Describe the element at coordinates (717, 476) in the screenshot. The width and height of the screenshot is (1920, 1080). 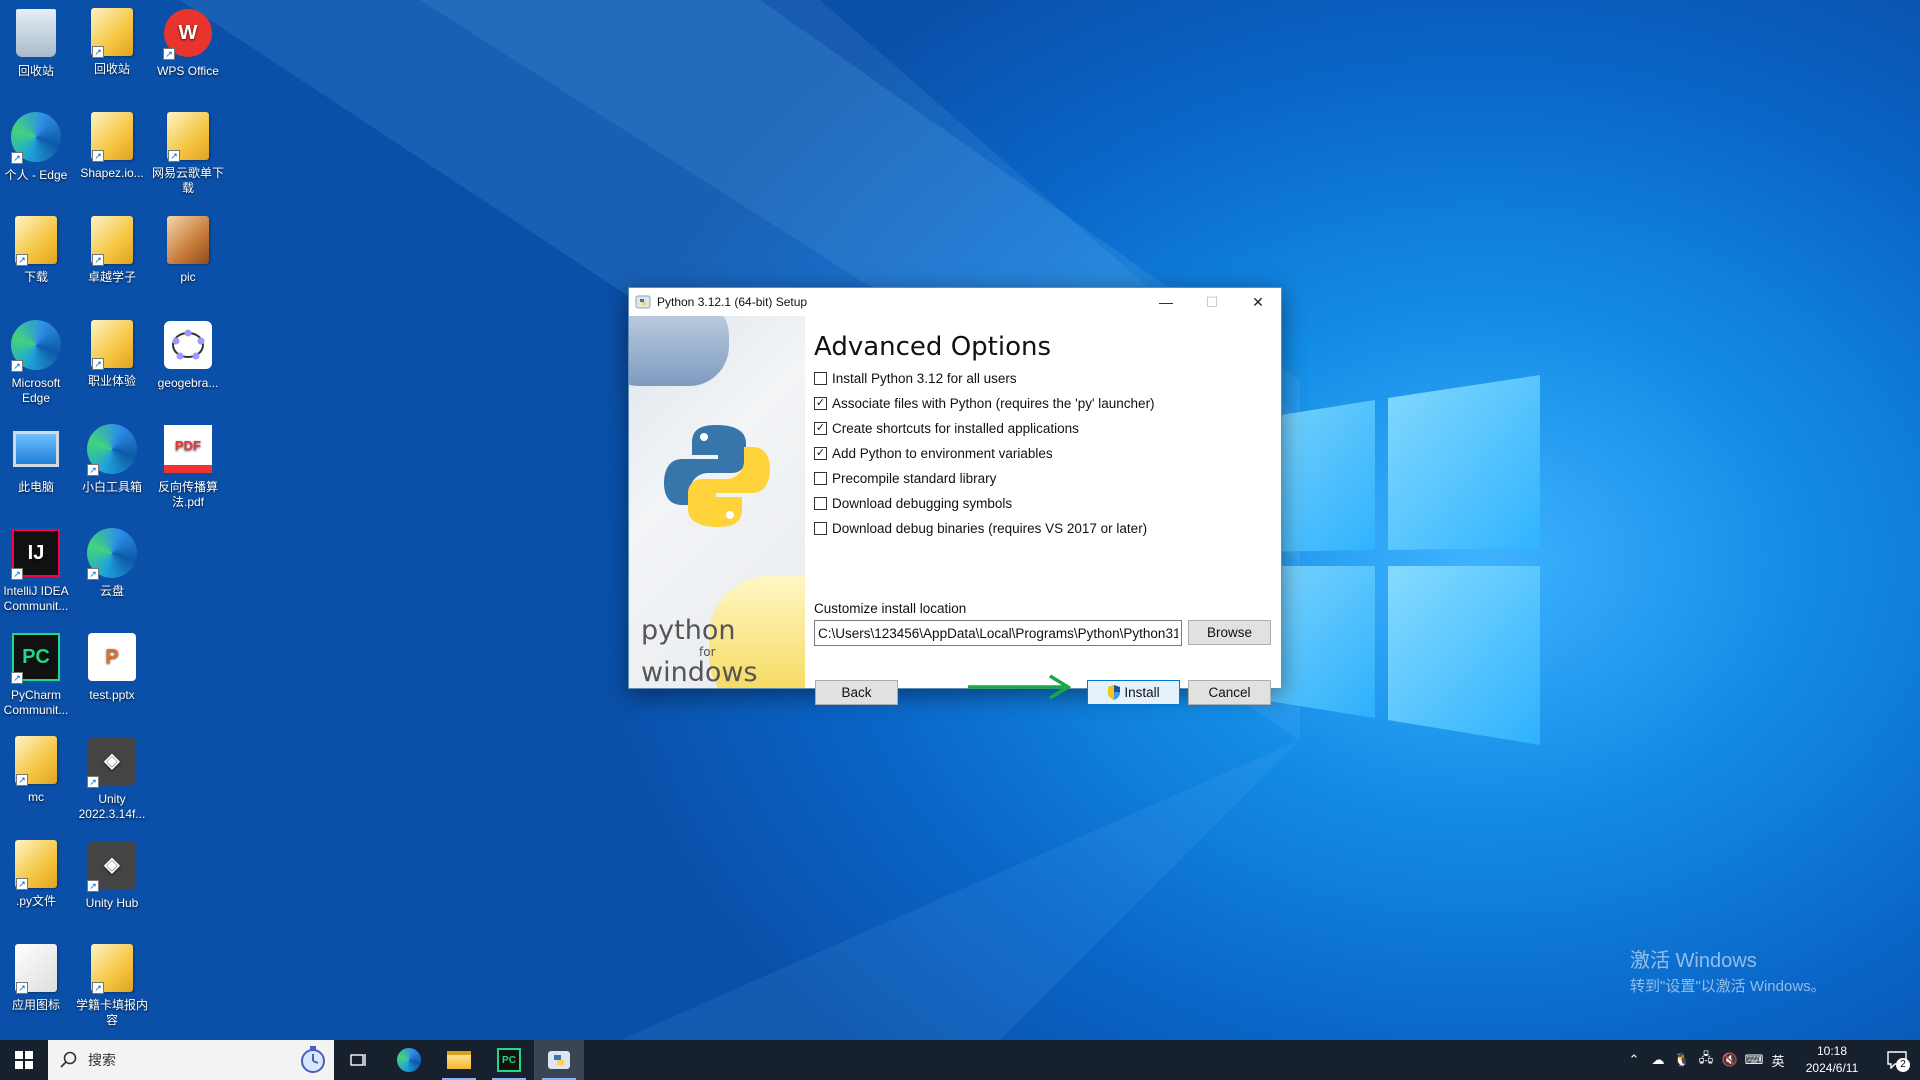
I see `python-logo-icon` at that location.